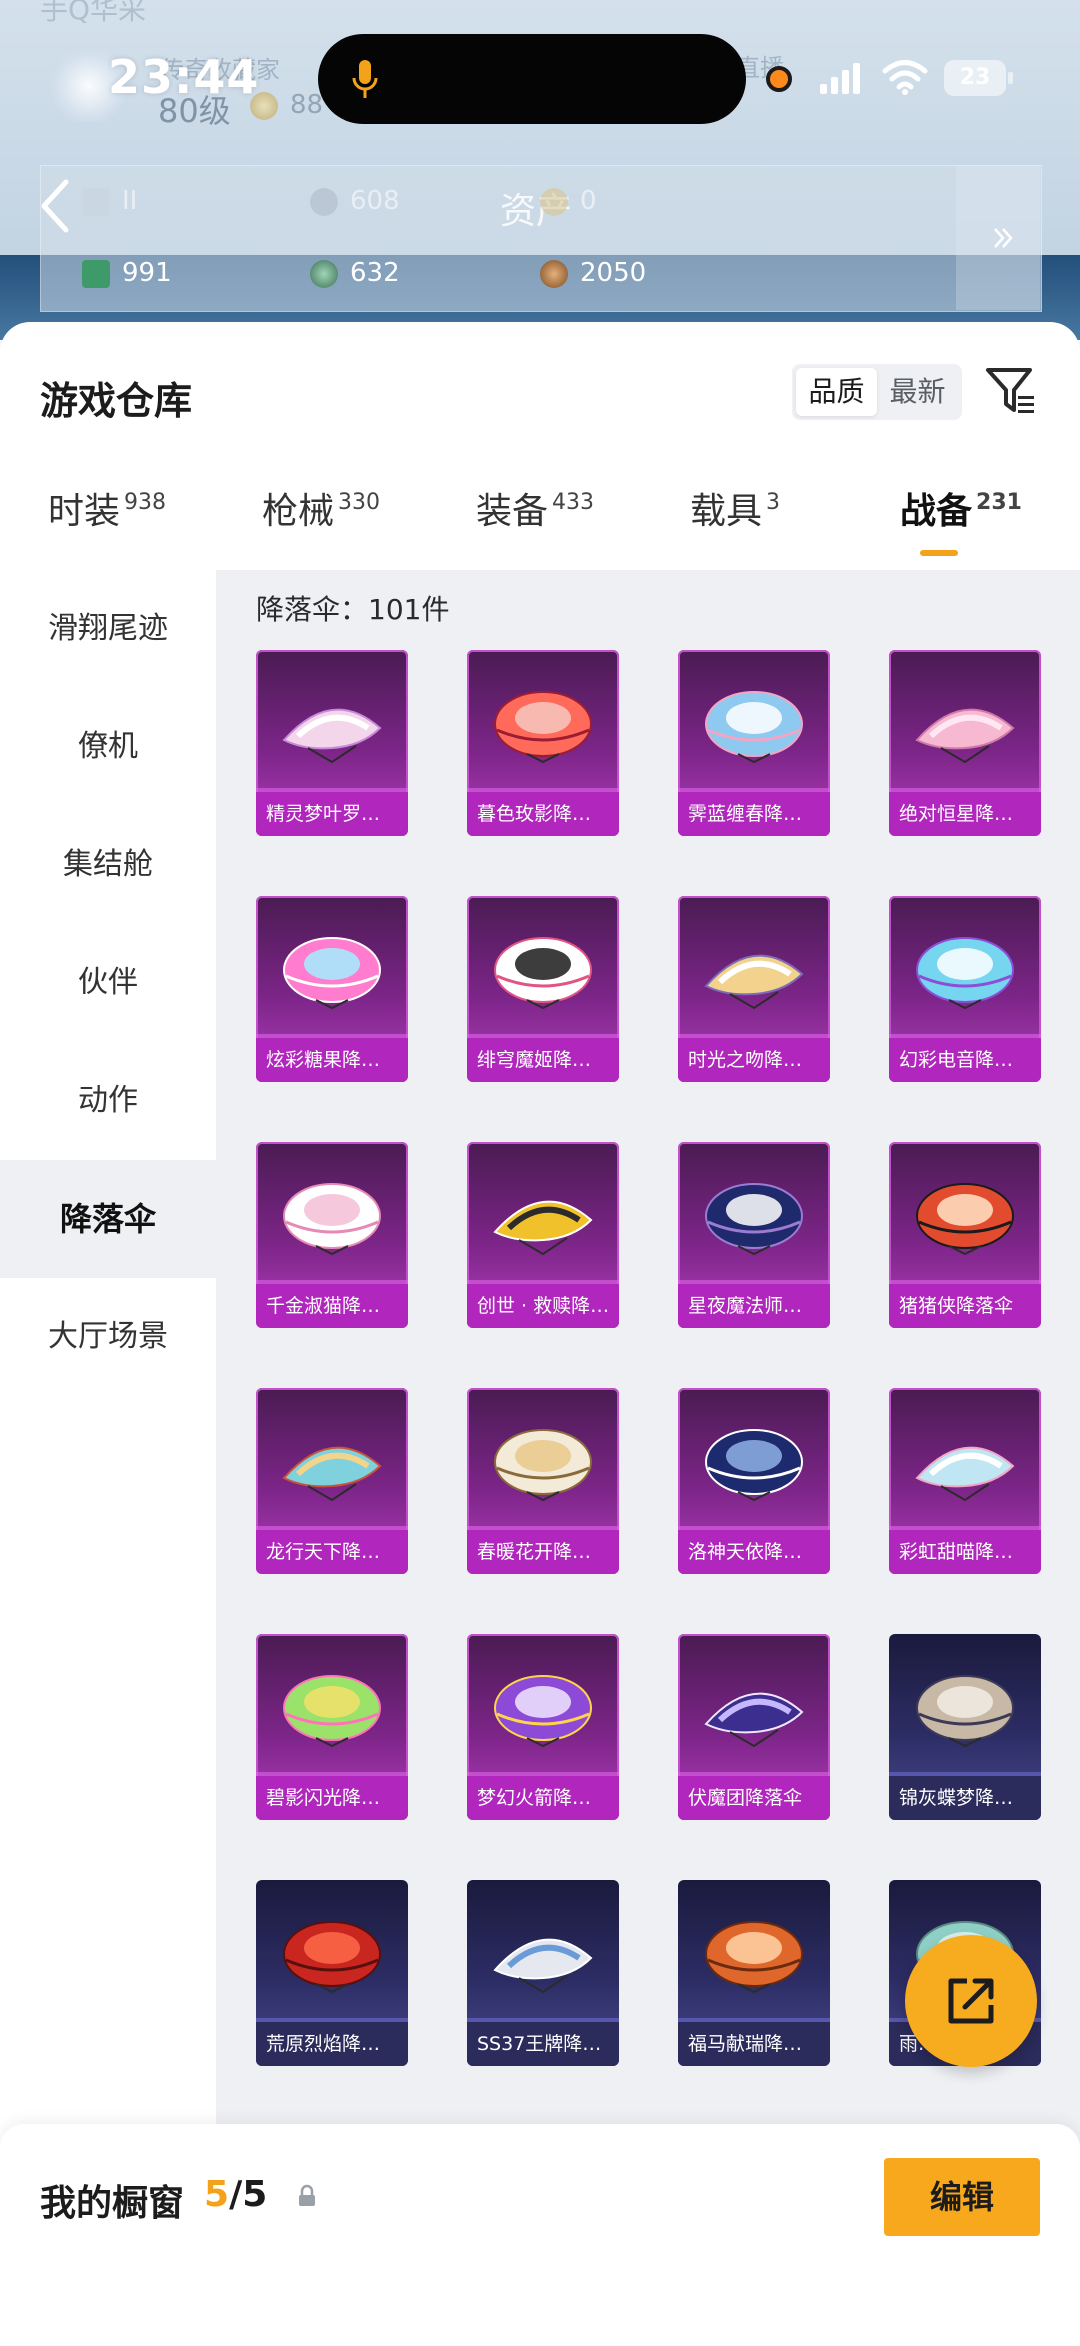 Image resolution: width=1080 pixels, height=2346 pixels. What do you see at coordinates (726, 511) in the screenshot?
I see `tab-label: 载具` at bounding box center [726, 511].